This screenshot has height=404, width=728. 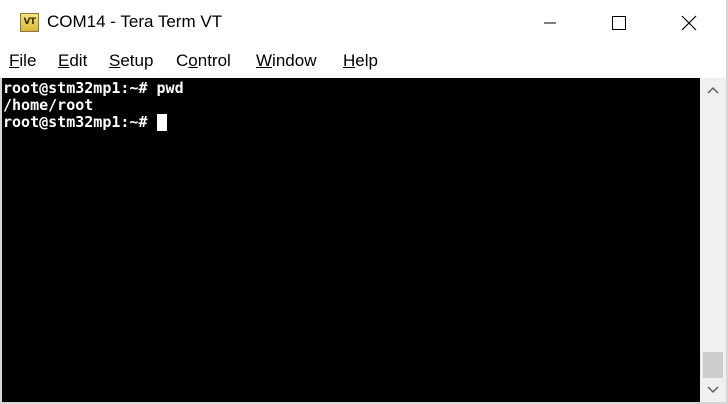 I want to click on menu-help-mnemonic: H, so click(x=349, y=60).